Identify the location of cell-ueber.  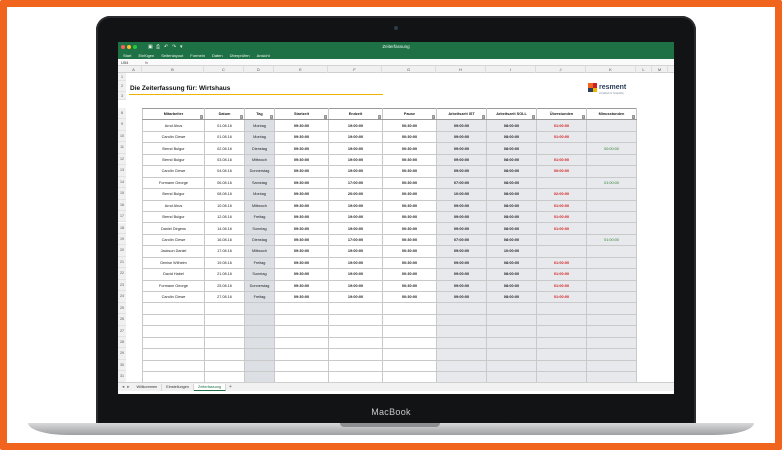
(561, 251).